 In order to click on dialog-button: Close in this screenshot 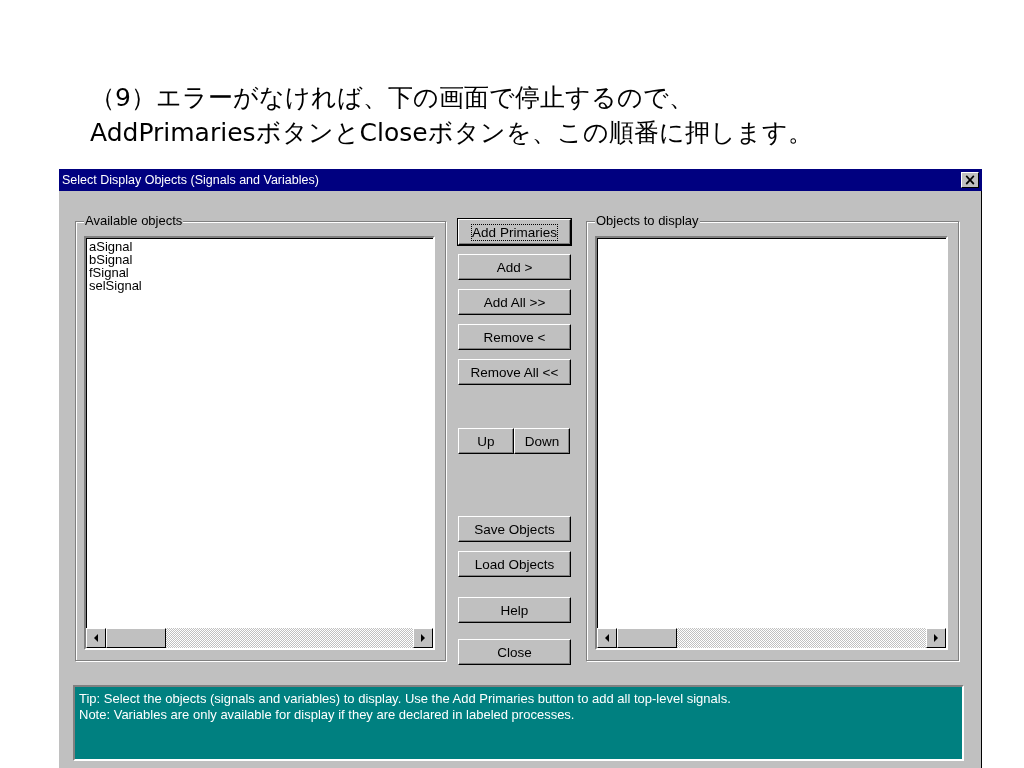, I will do `click(514, 652)`.